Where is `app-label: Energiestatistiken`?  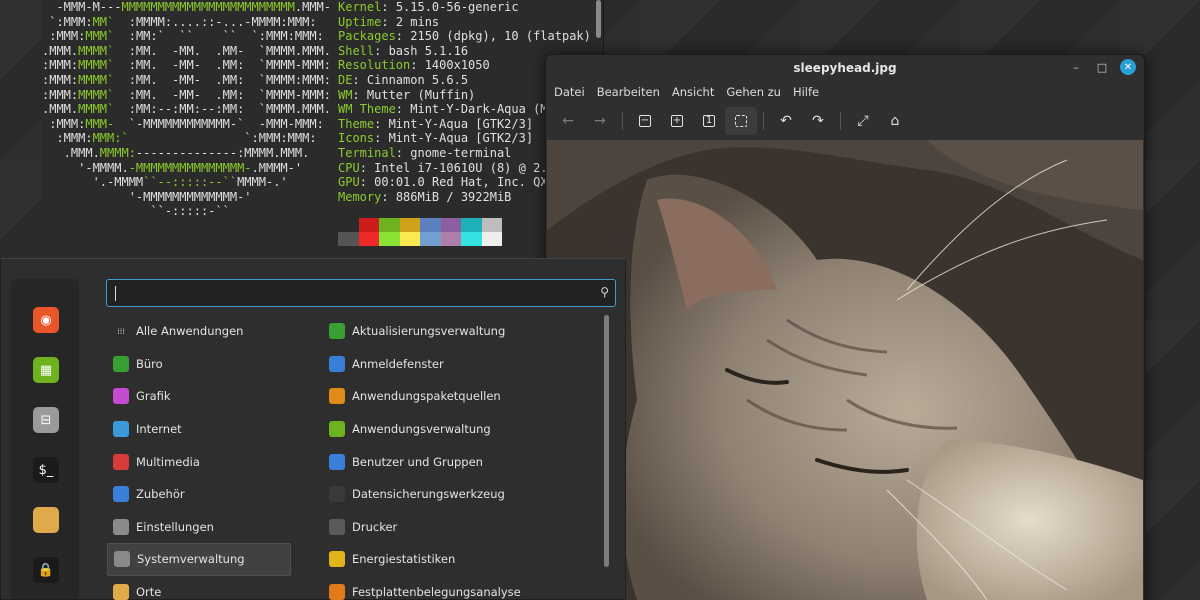
app-label: Energiestatistiken is located at coordinates (404, 559).